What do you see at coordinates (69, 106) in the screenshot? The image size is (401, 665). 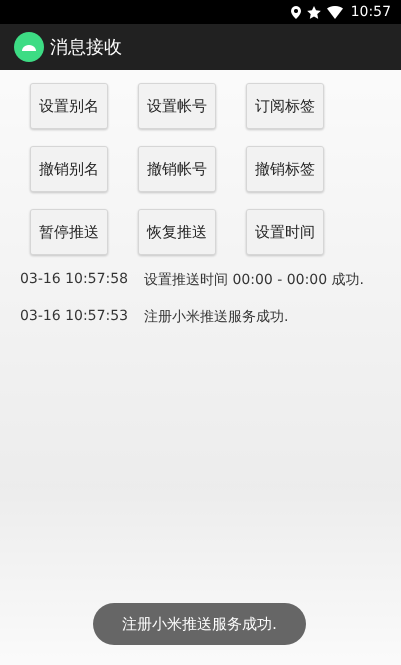 I see `action-button: 设置别名` at bounding box center [69, 106].